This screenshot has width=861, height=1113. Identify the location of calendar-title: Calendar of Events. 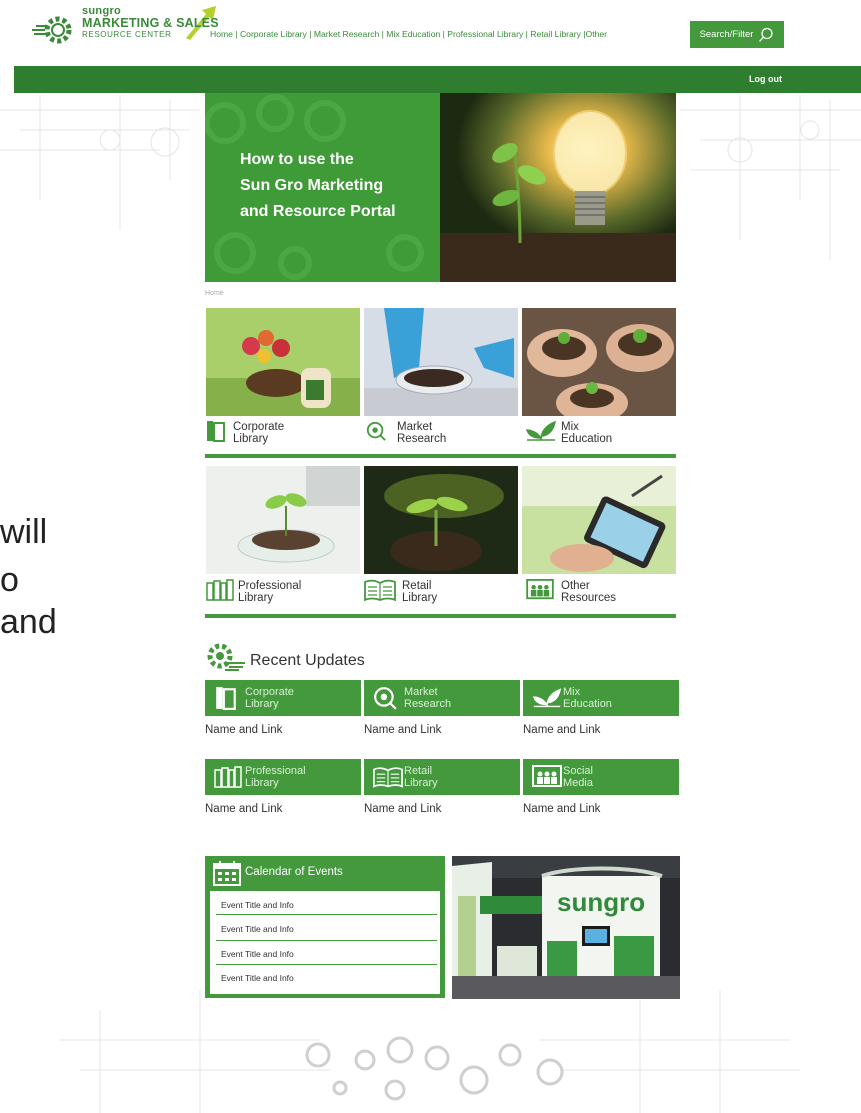
(294, 872).